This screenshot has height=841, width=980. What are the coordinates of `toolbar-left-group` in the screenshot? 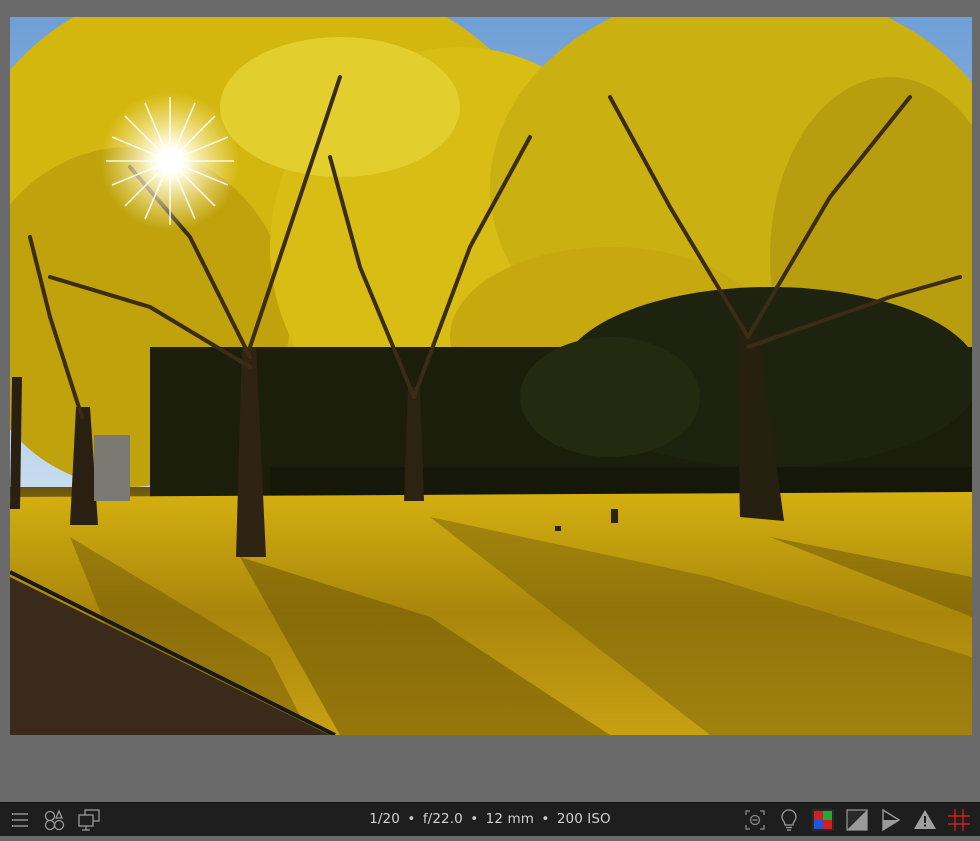 It's located at (55, 820).